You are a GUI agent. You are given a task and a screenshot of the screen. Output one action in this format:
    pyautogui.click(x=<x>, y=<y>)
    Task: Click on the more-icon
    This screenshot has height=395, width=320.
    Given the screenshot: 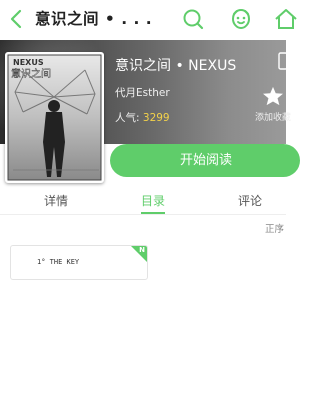 What is the action you would take?
    pyautogui.click(x=283, y=61)
    